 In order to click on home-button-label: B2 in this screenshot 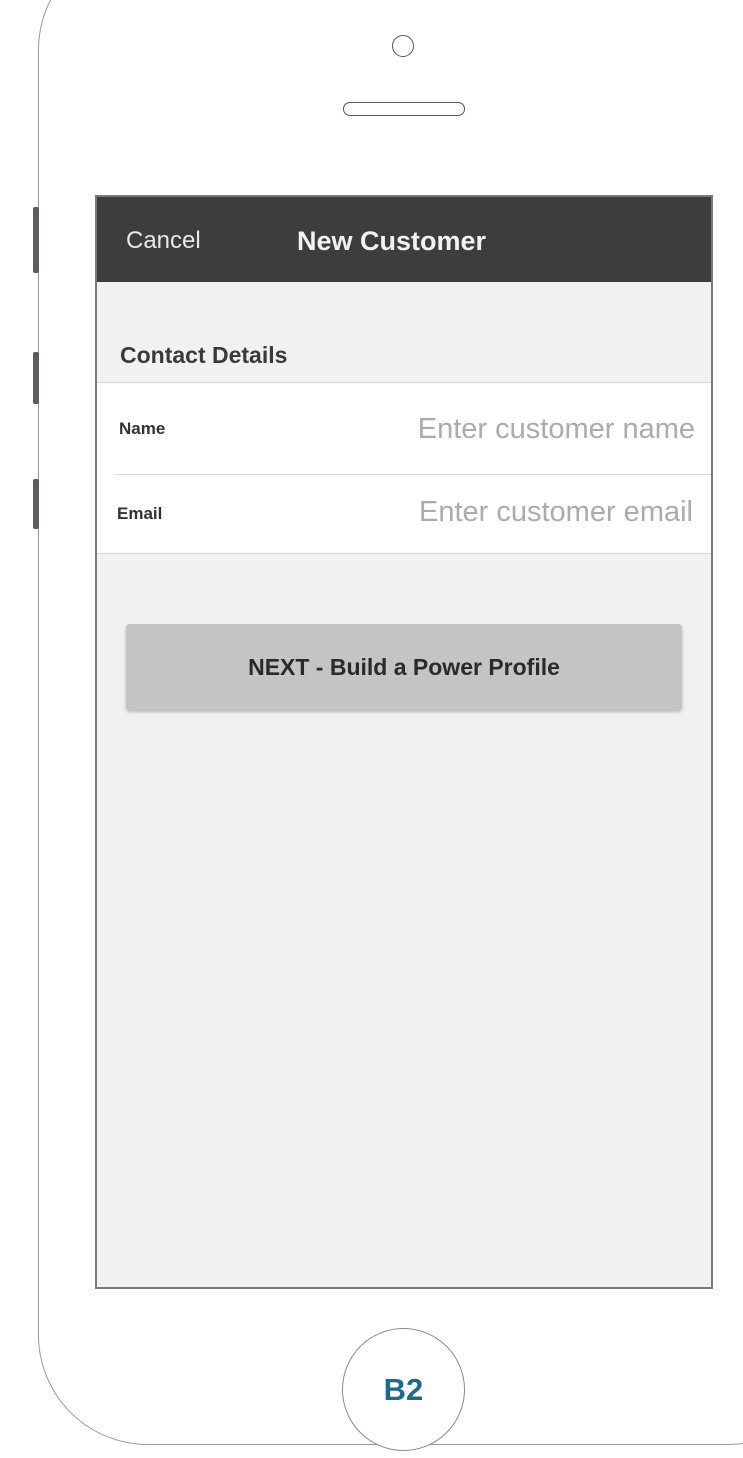, I will do `click(403, 1389)`.